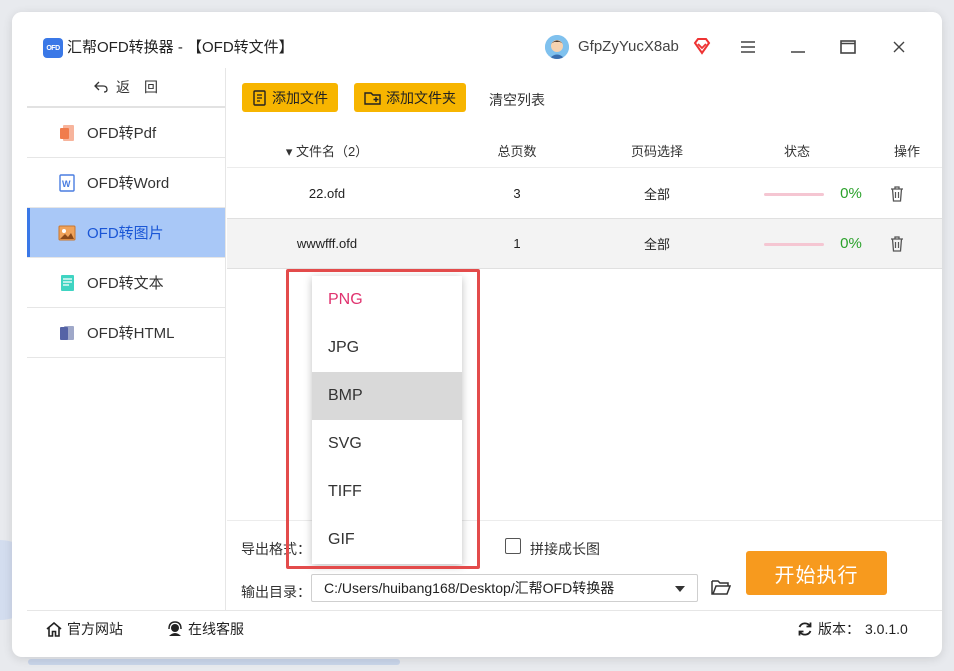 Image resolution: width=954 pixels, height=671 pixels. What do you see at coordinates (54, 629) in the screenshot?
I see `home-icon` at bounding box center [54, 629].